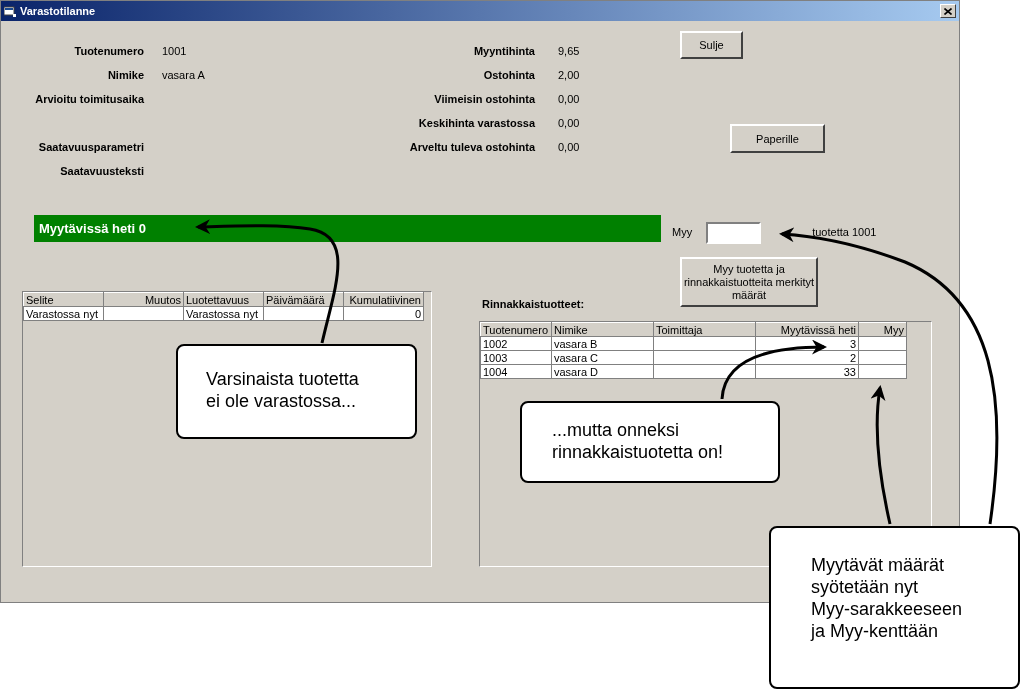 The height and width of the screenshot is (696, 1024). I want to click on price-label: Keskihinta varastossa, so click(476, 123).